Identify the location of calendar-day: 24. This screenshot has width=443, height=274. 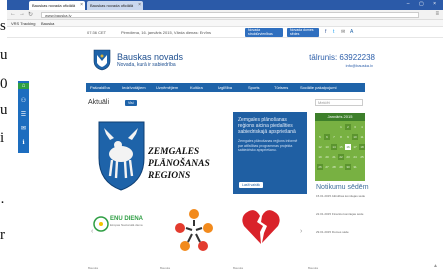
(355, 157).